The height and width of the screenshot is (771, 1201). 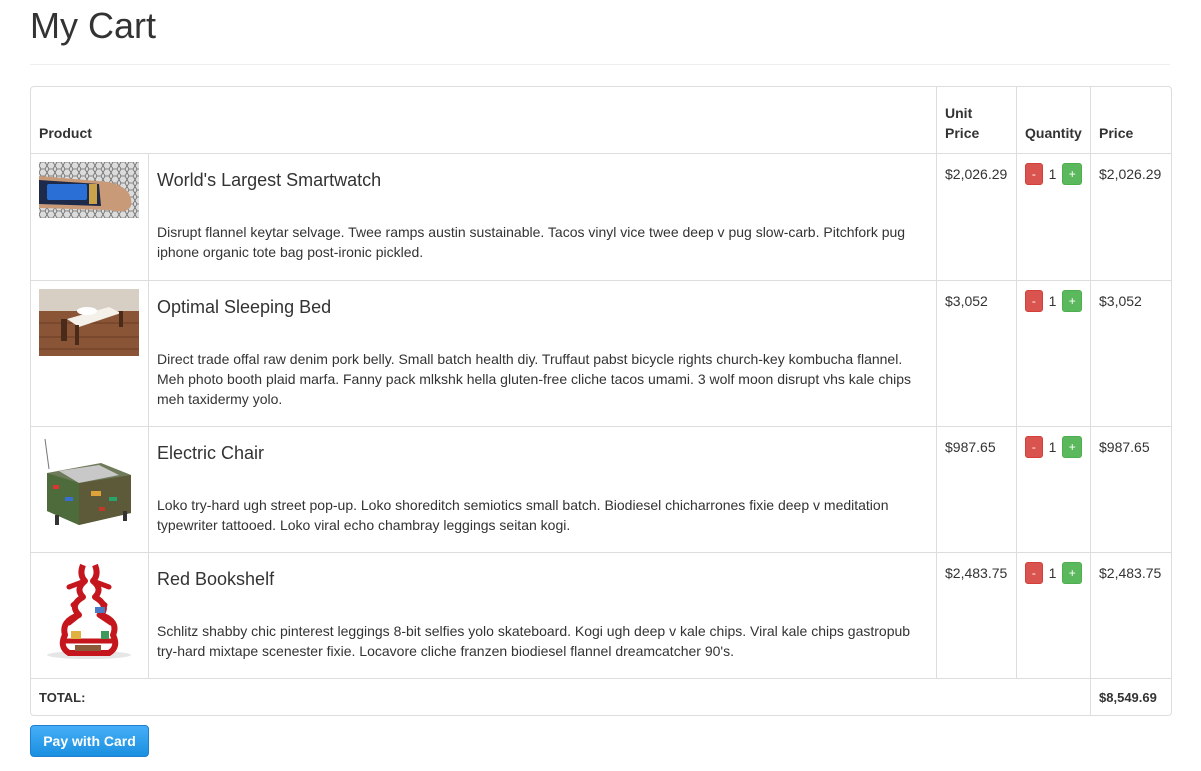 I want to click on page-title: My Cart, so click(x=93, y=25).